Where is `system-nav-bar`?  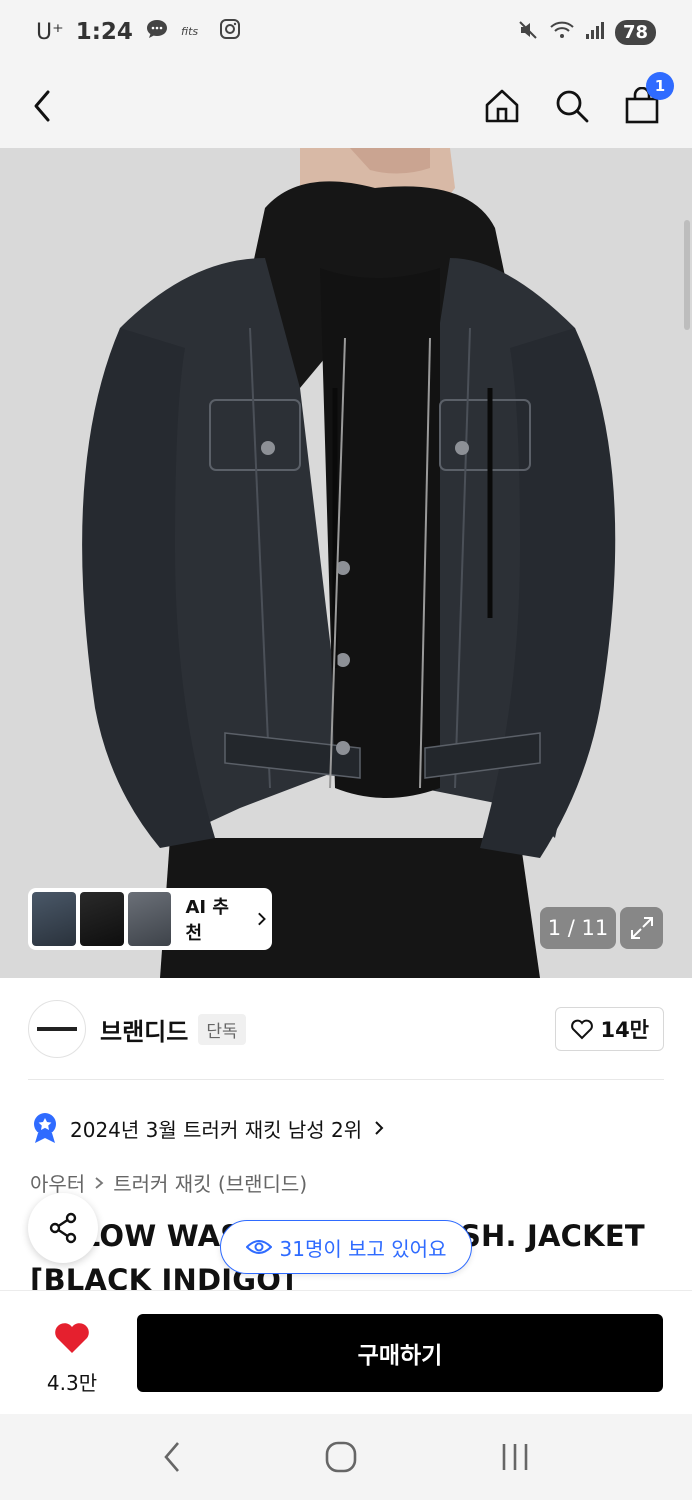
system-nav-bar is located at coordinates (346, 1457).